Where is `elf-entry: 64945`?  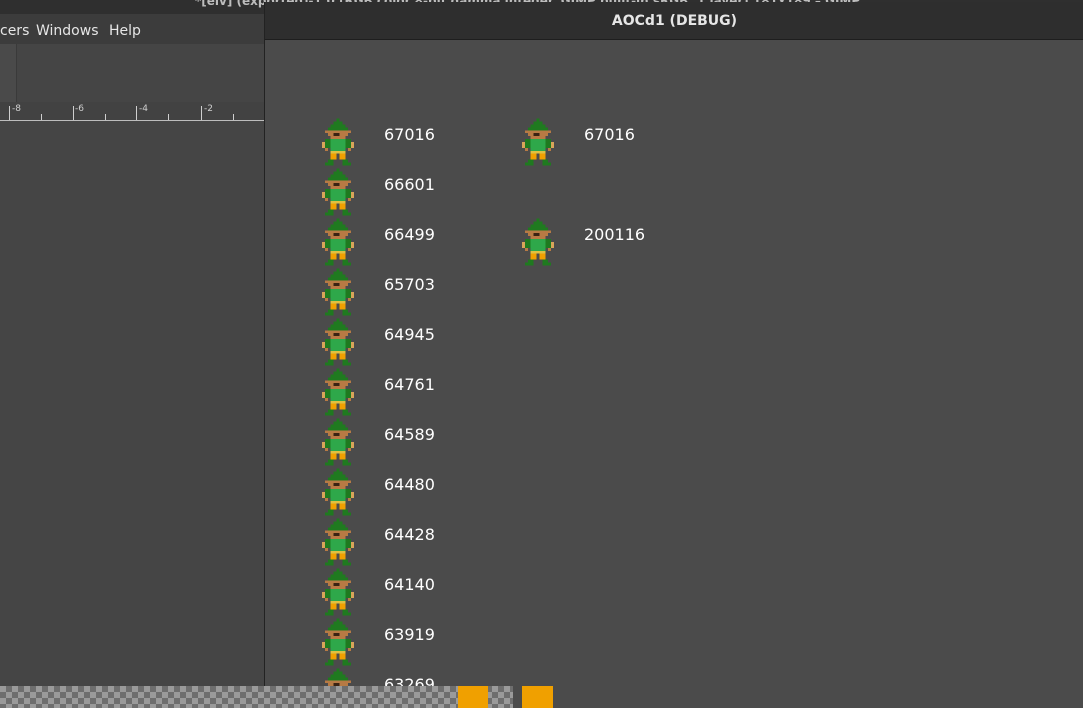
elf-entry: 64945 is located at coordinates (449, 342).